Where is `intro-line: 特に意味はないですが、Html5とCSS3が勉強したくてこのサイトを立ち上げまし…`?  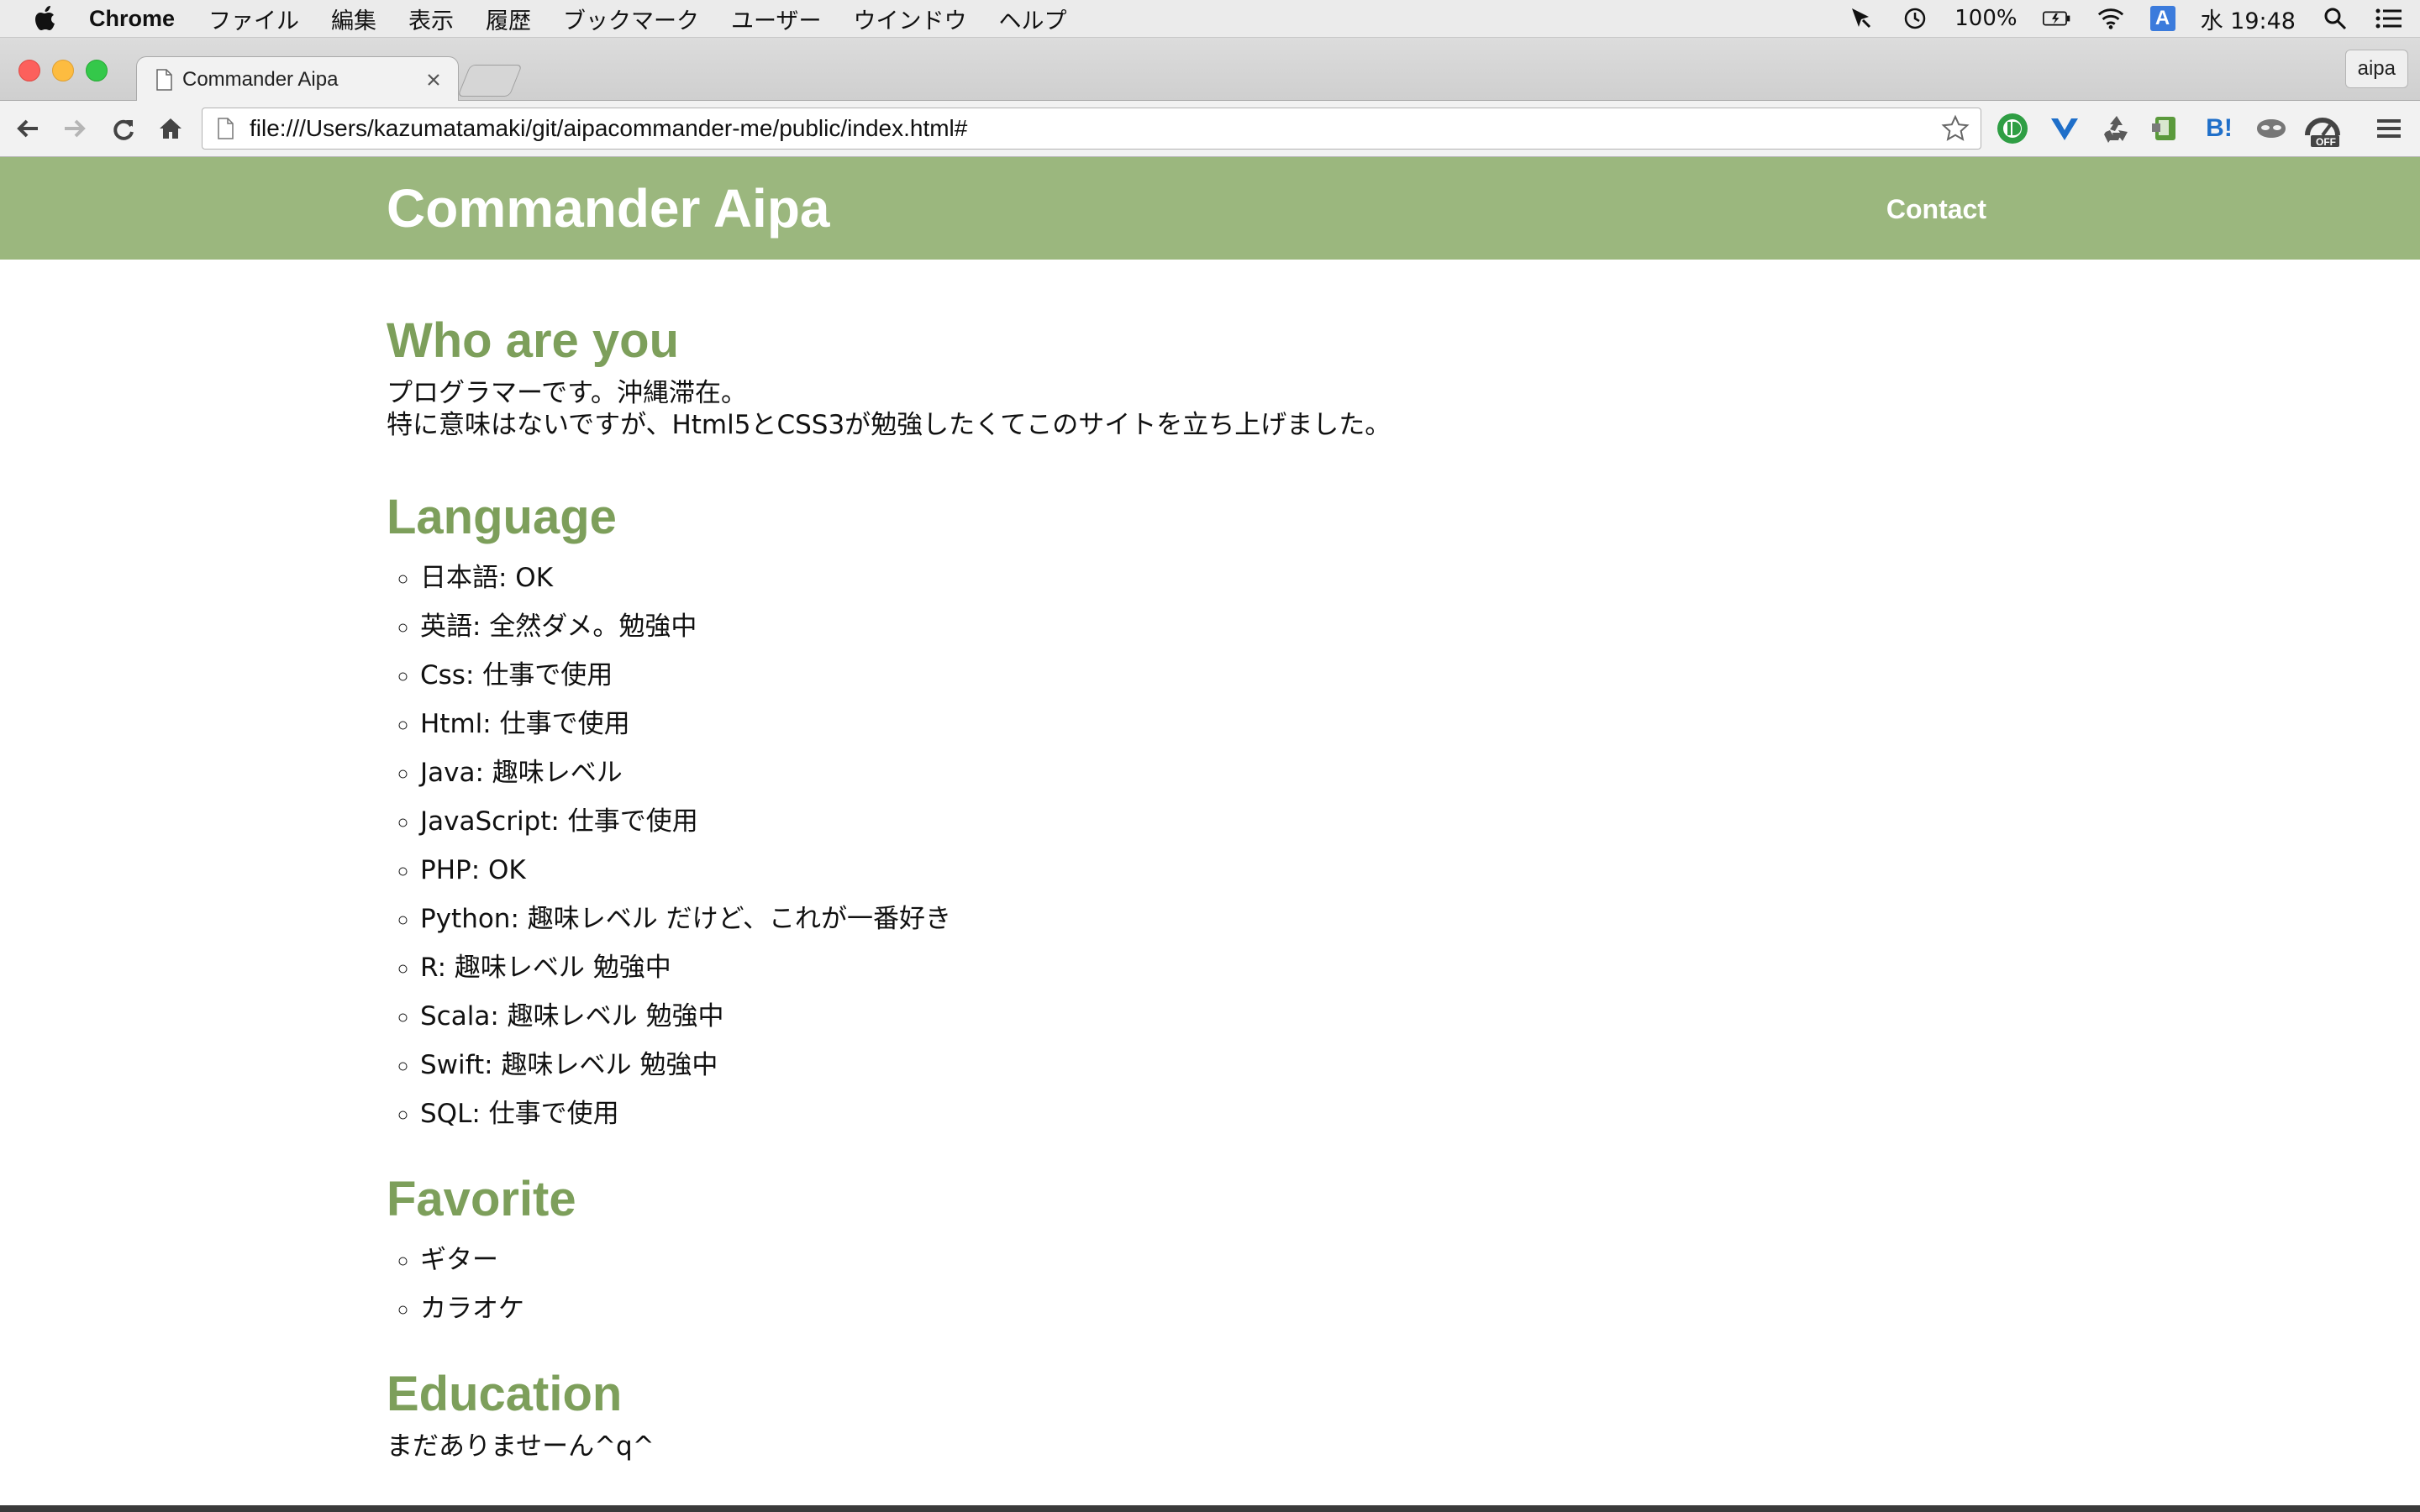
intro-line: 特に意味はないですが、Html5とCSS3が勉強したくてこのサイトを立ち上げまし… is located at coordinates (890, 425).